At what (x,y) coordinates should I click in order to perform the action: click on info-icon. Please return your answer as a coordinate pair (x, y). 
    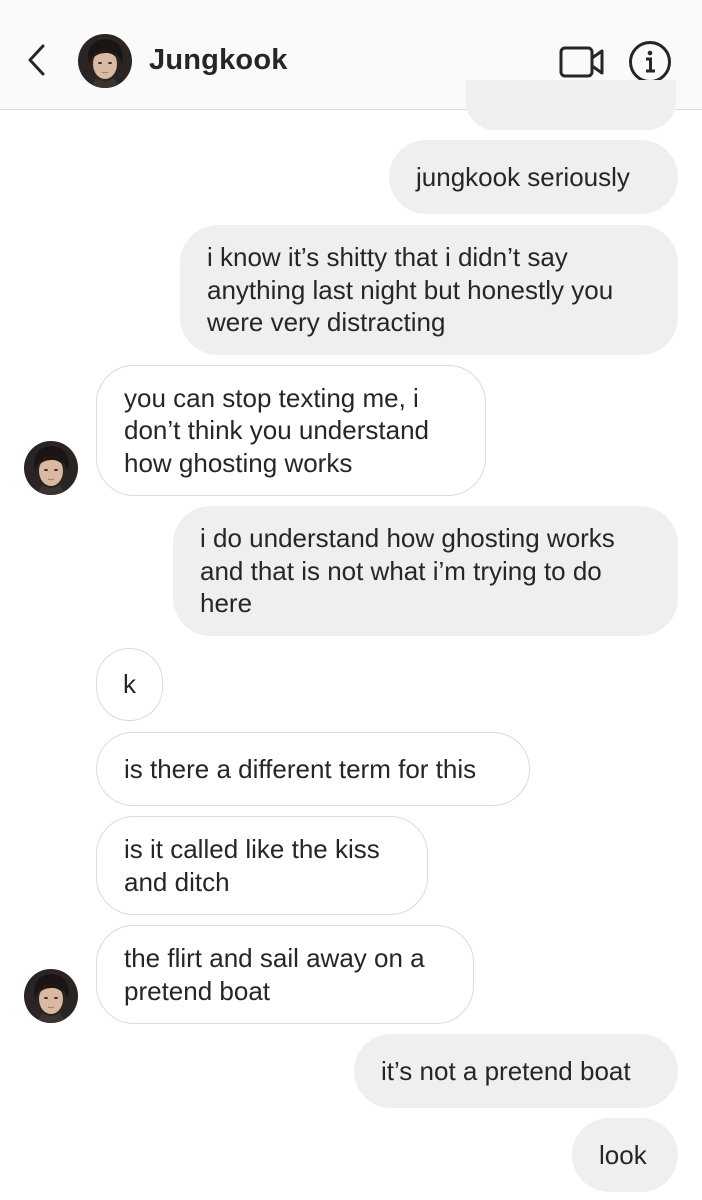
    Looking at the image, I should click on (650, 62).